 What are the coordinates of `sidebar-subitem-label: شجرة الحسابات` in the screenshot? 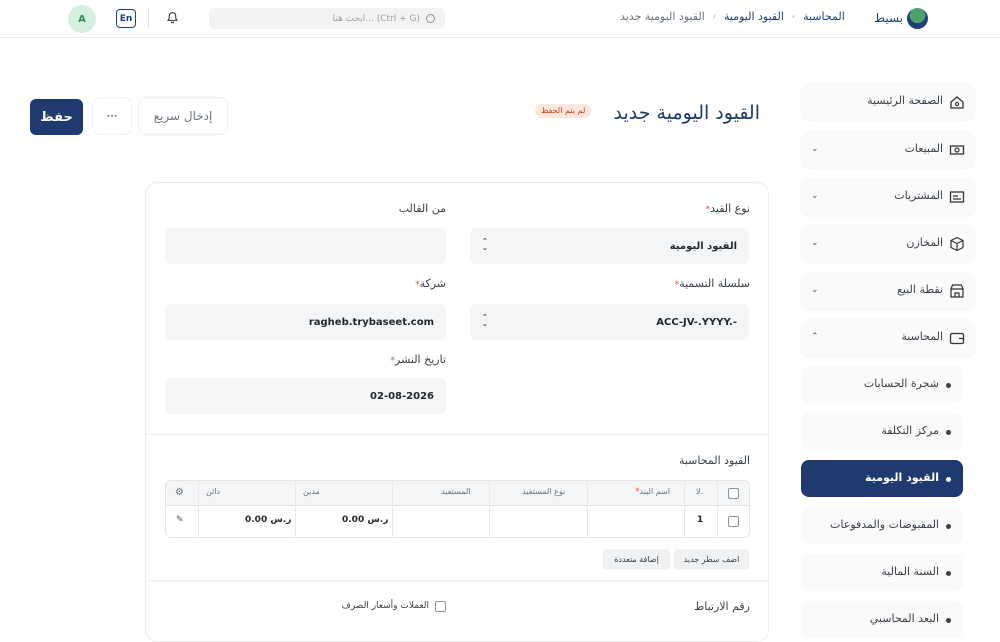 It's located at (901, 383).